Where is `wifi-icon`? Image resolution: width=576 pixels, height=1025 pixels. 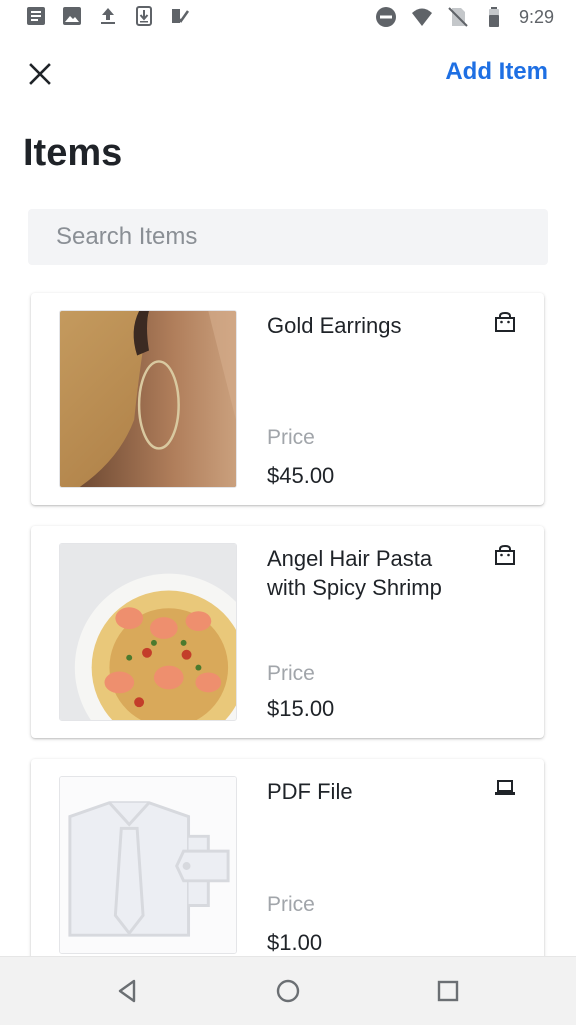 wifi-icon is located at coordinates (421, 17).